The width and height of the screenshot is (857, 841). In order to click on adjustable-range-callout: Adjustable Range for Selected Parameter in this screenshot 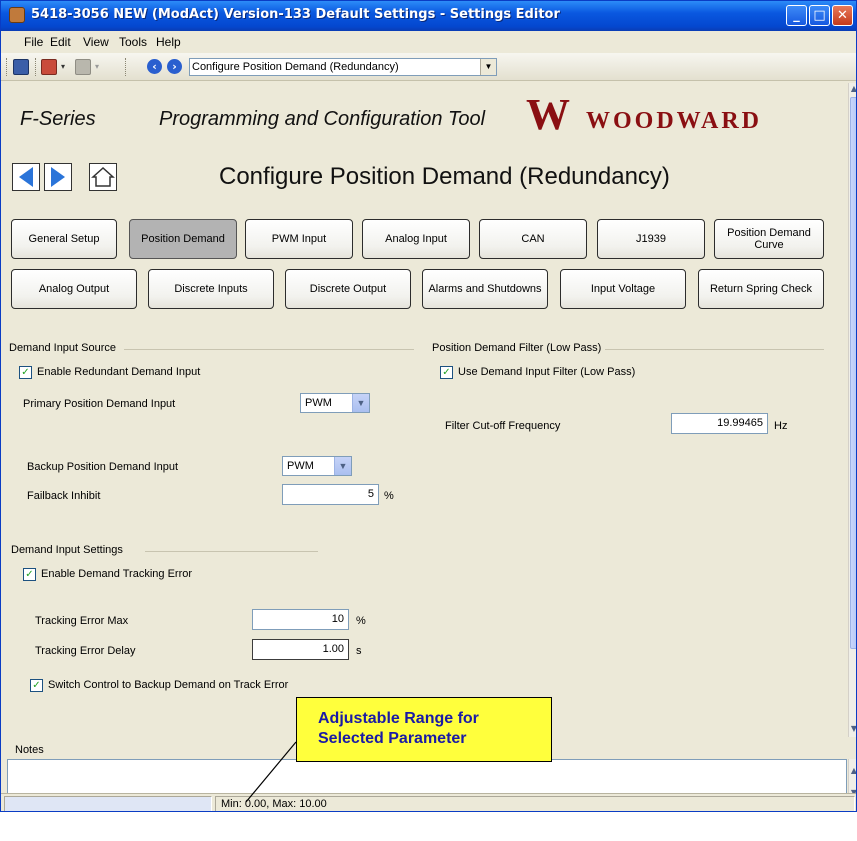, I will do `click(424, 729)`.